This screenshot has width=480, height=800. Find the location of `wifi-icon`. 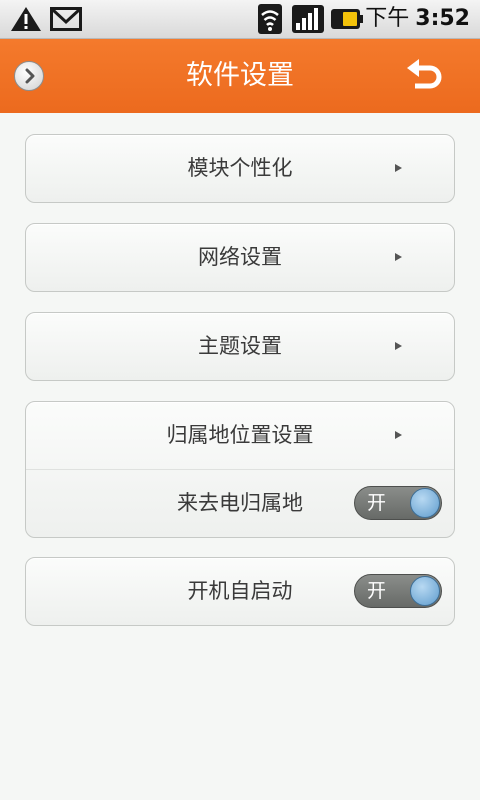

wifi-icon is located at coordinates (270, 21).